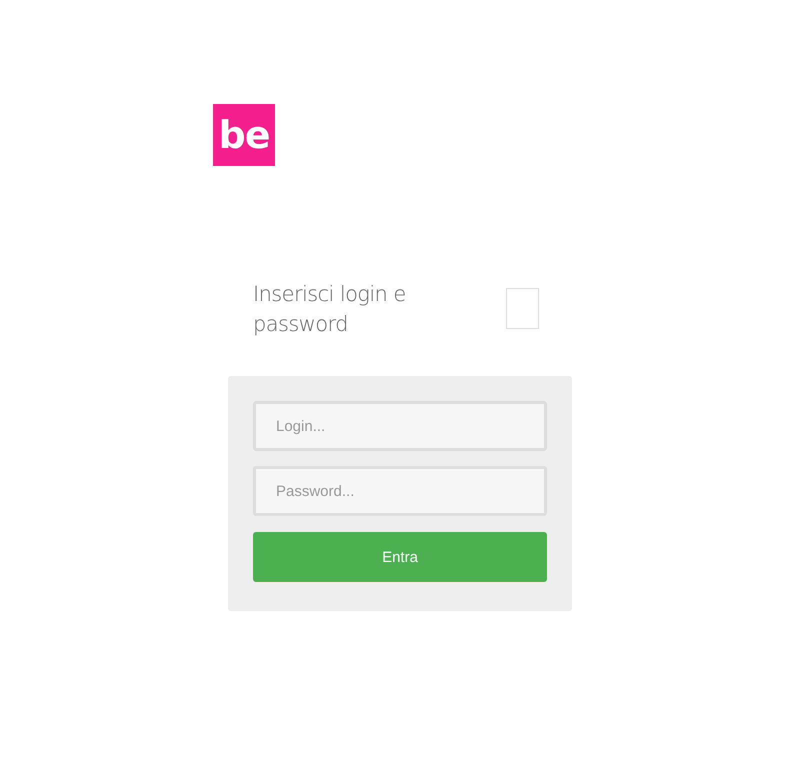  What do you see at coordinates (400, 557) in the screenshot?
I see `submit-button: Entra` at bounding box center [400, 557].